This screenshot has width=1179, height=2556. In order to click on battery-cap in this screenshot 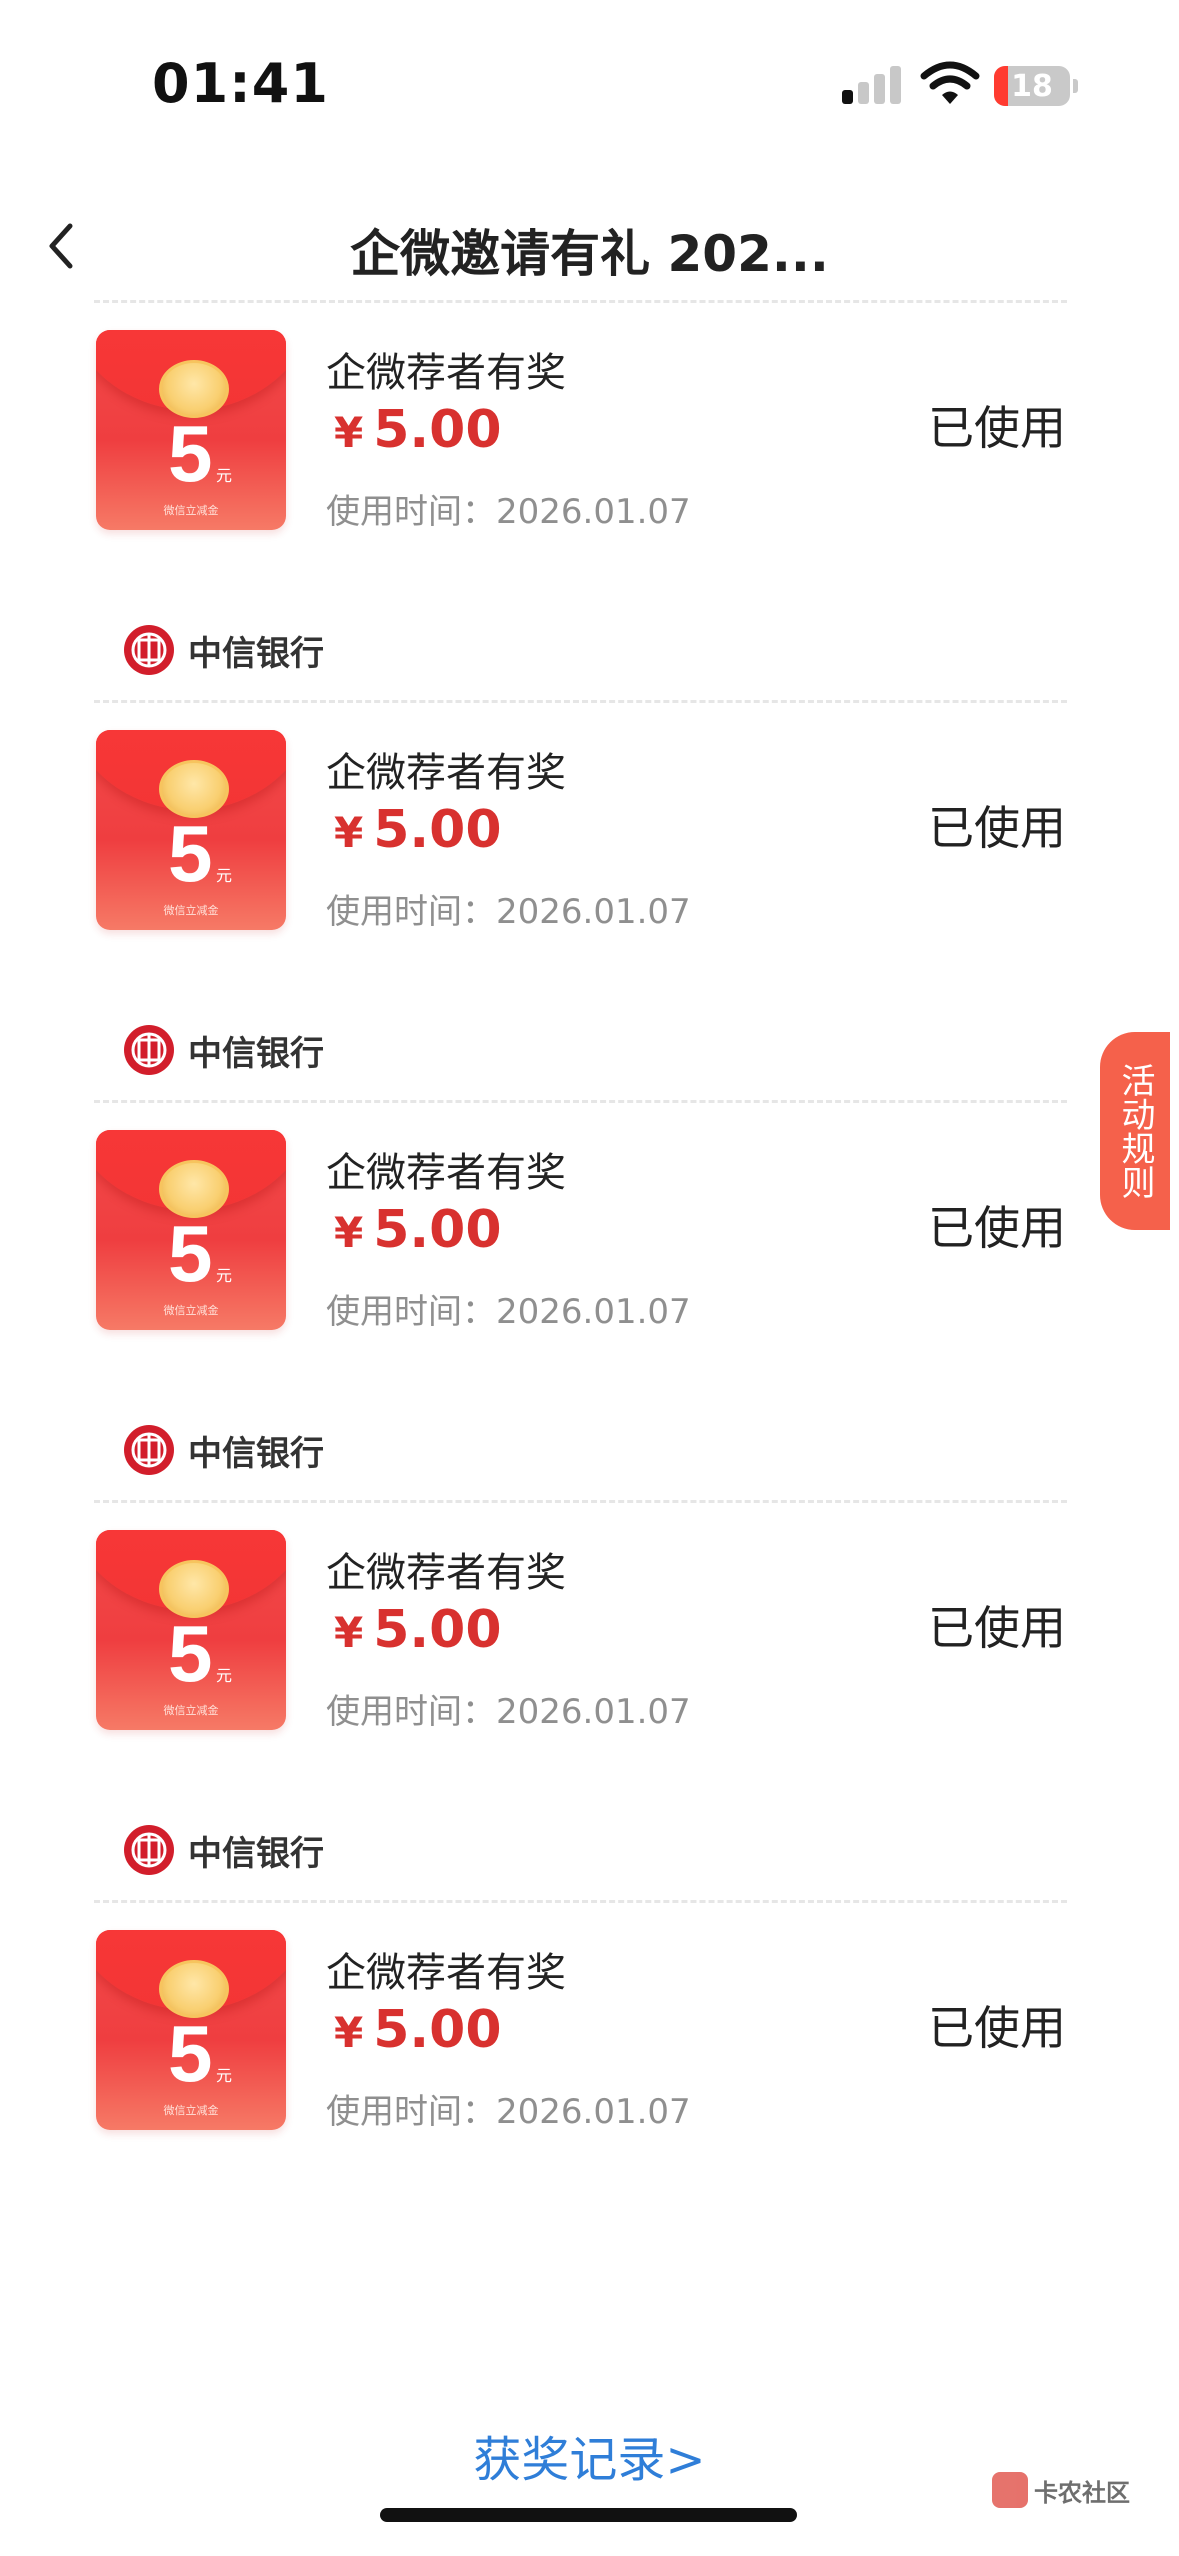, I will do `click(1075, 86)`.